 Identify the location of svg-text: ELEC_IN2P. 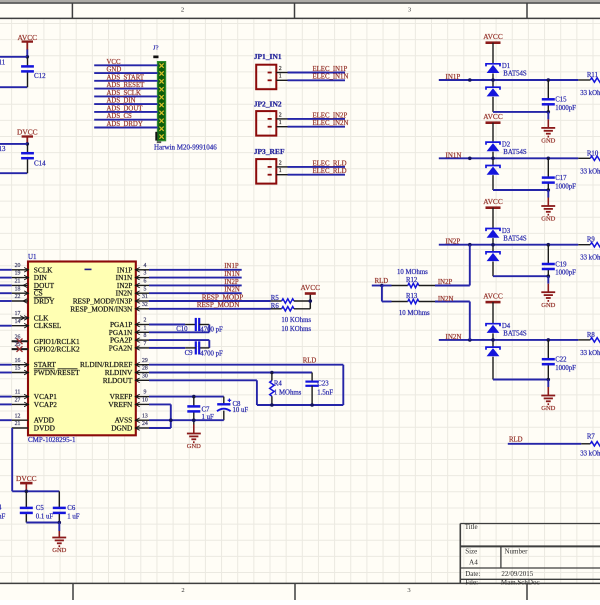
(330, 115).